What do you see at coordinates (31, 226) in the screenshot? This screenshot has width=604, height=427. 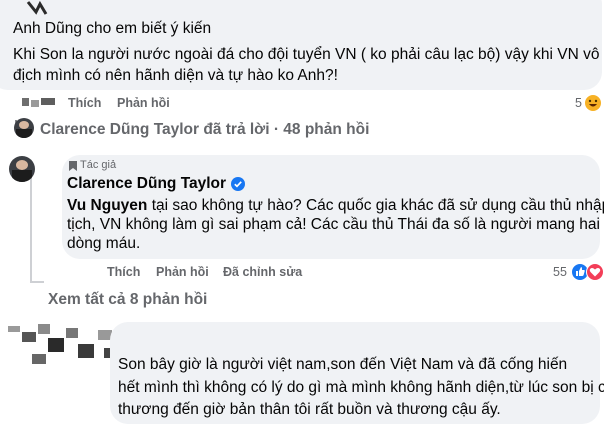 I see `thread-line` at bounding box center [31, 226].